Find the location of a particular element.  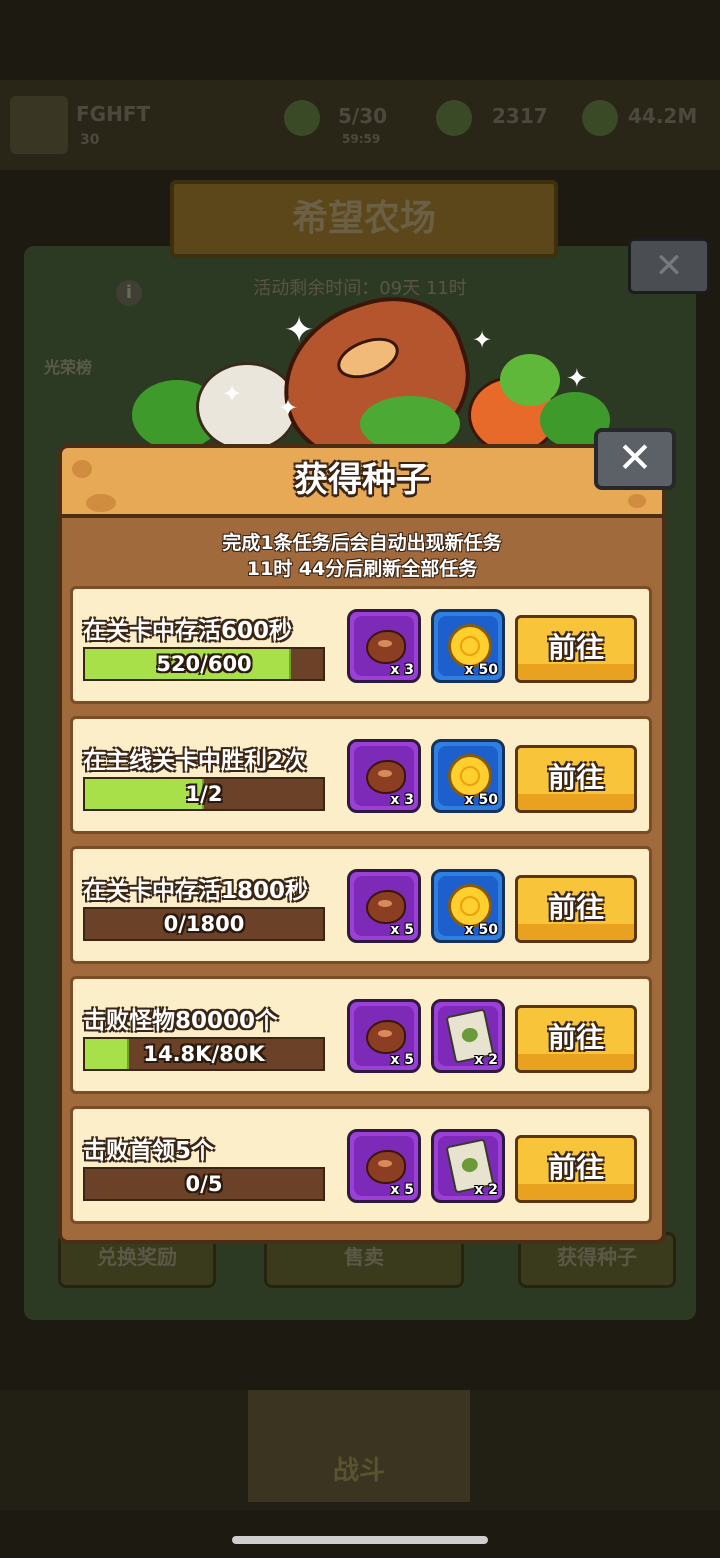

task-progress-bar: 0/1800 is located at coordinates (204, 924).